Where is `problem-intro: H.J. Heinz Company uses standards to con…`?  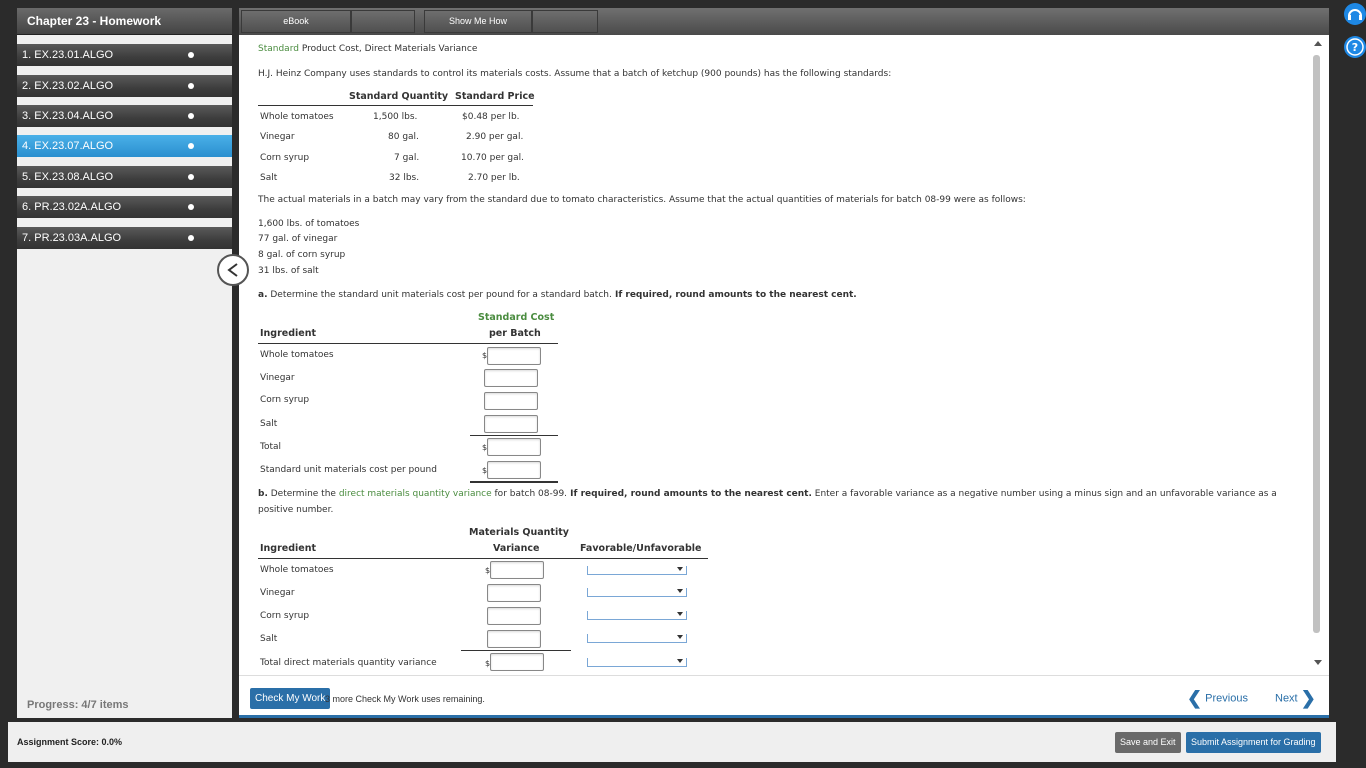 problem-intro: H.J. Heinz Company uses standards to con… is located at coordinates (575, 74).